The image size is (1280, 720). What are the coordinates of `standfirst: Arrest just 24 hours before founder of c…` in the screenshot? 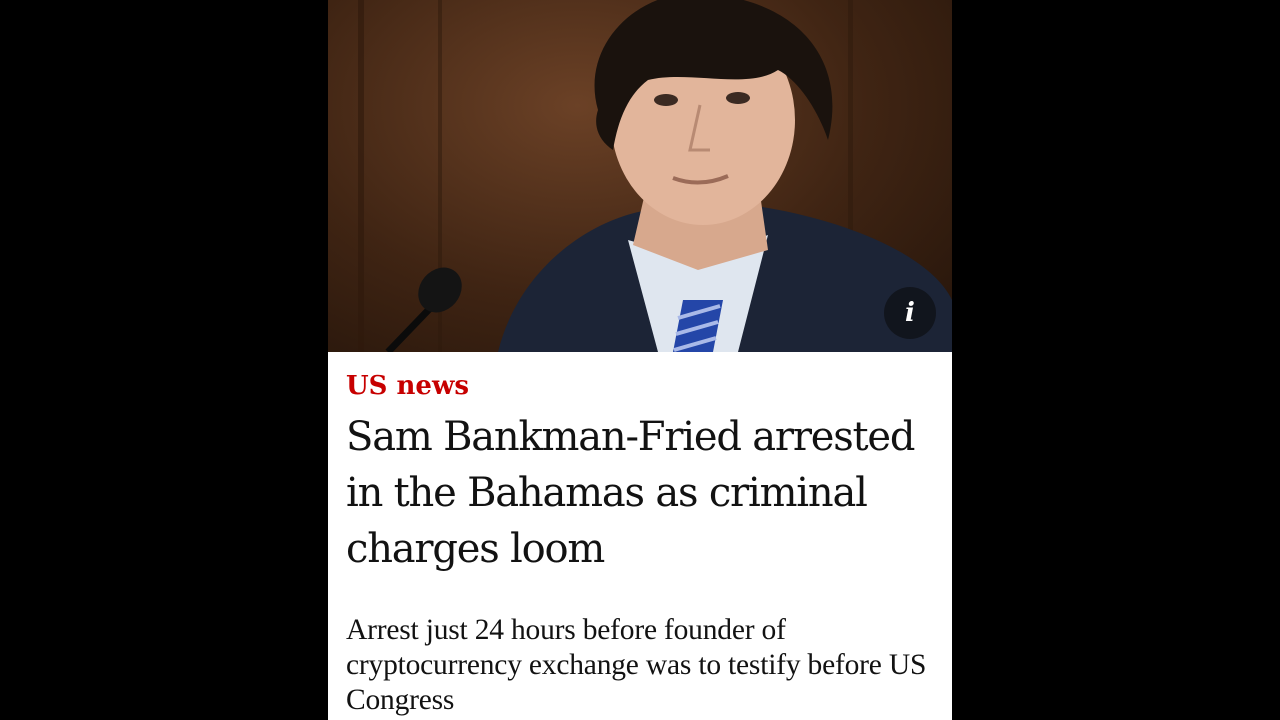 It's located at (636, 665).